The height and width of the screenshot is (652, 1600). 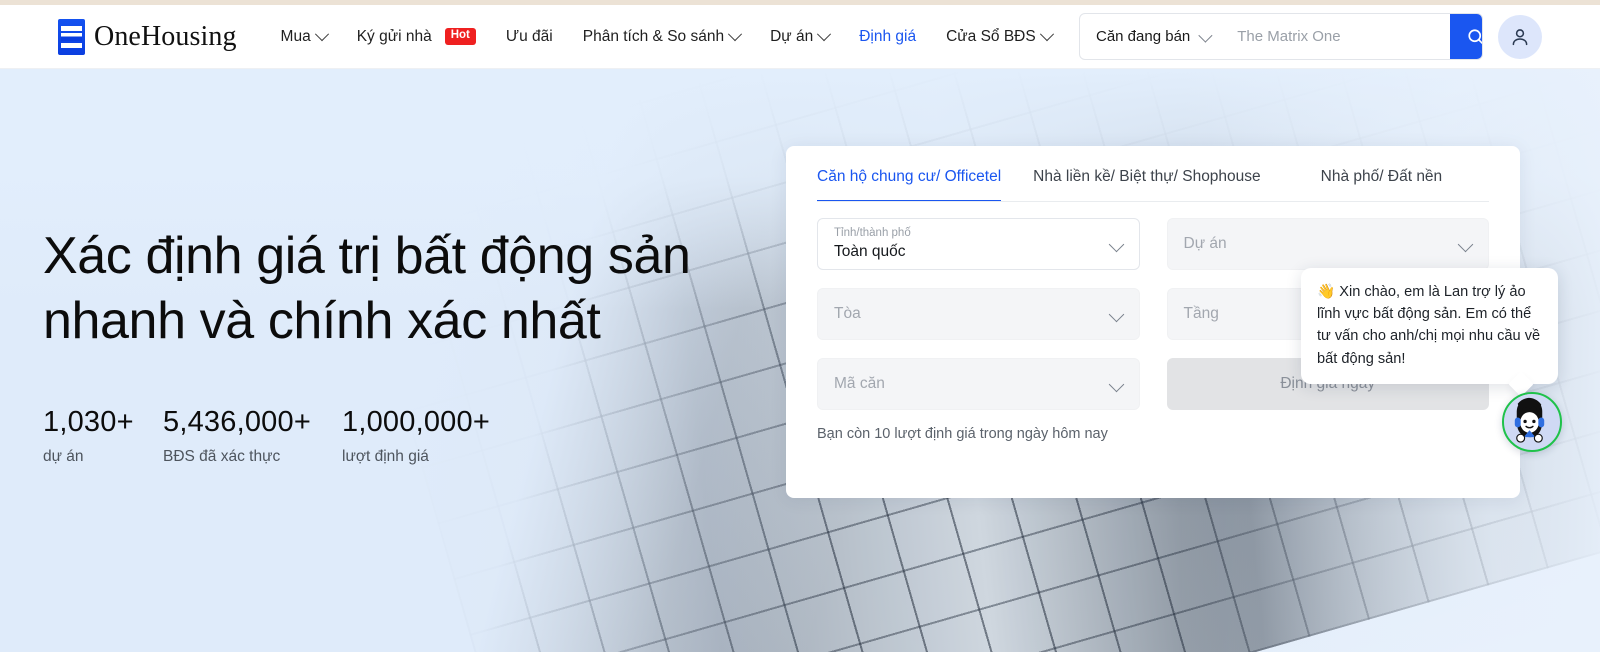 What do you see at coordinates (978, 244) in the screenshot?
I see `province-select: Tỉnh/thành phố Toàn quốc` at bounding box center [978, 244].